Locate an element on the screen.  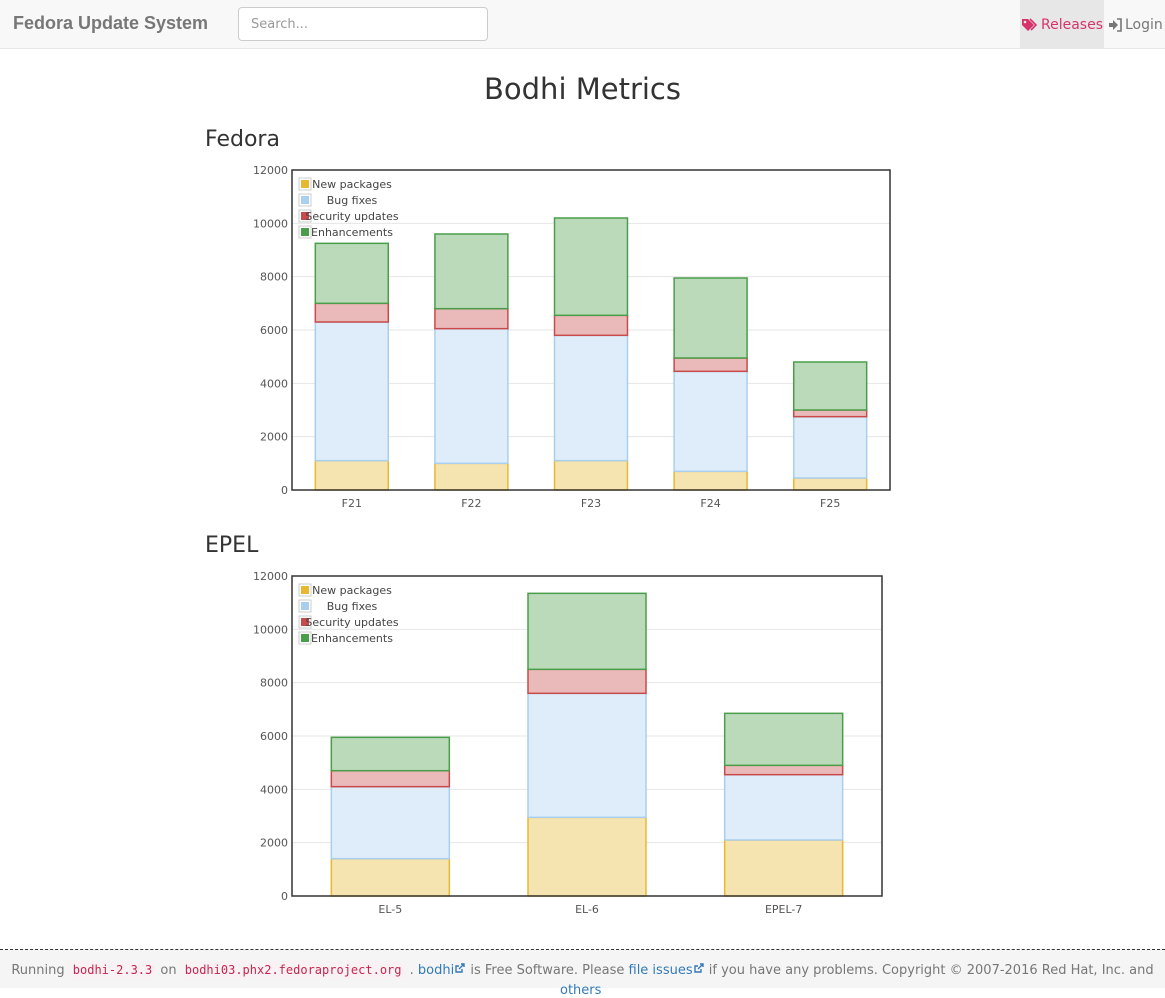
x-tick-label: F25 is located at coordinates (830, 503).